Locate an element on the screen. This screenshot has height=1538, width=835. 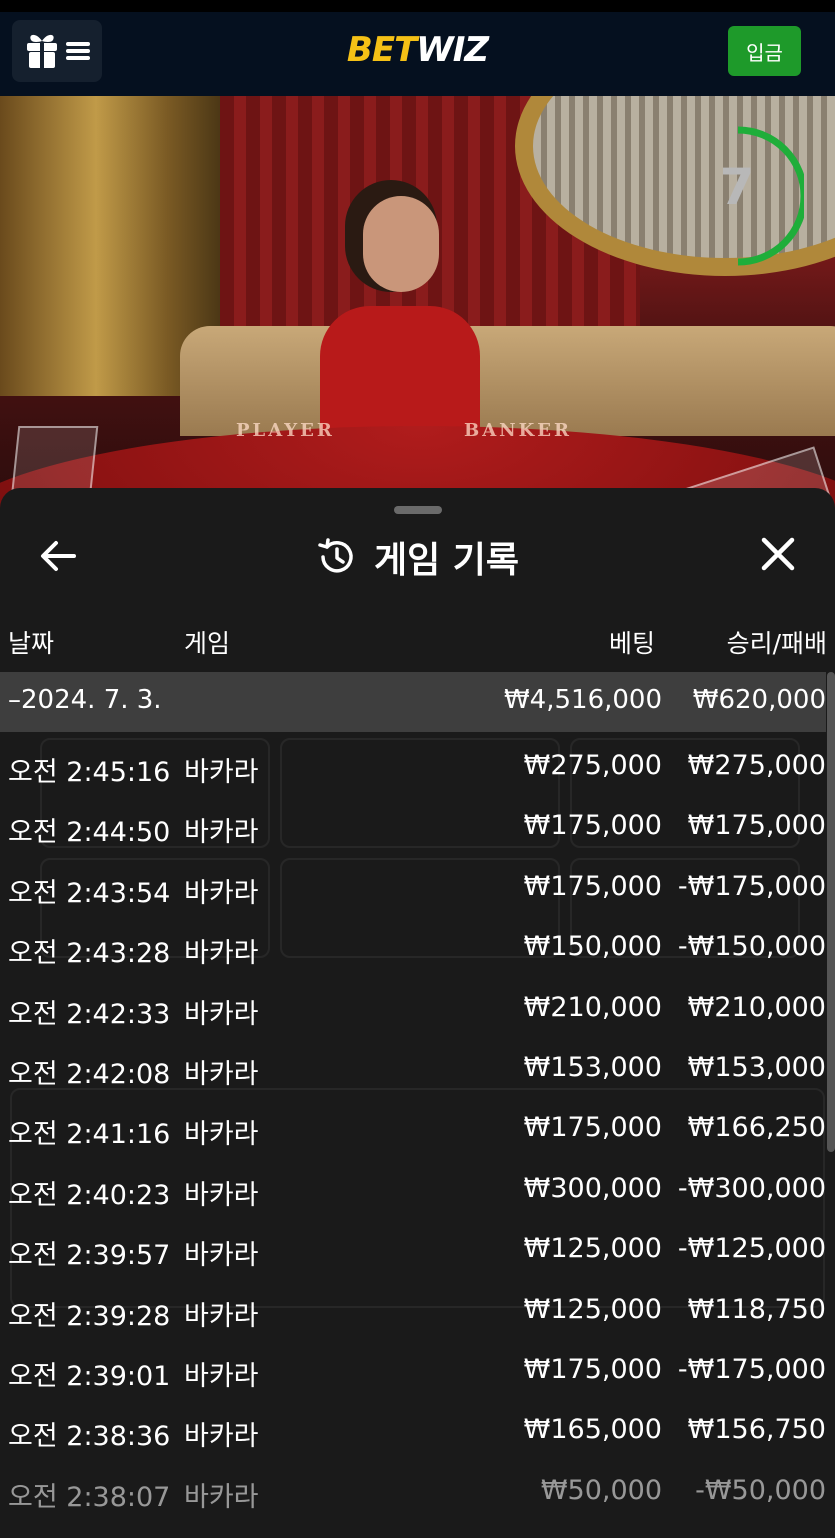
history-row: 오전 2:40:23 바카라 ₩300,000 -₩300,000 is located at coordinates (413, 1189).